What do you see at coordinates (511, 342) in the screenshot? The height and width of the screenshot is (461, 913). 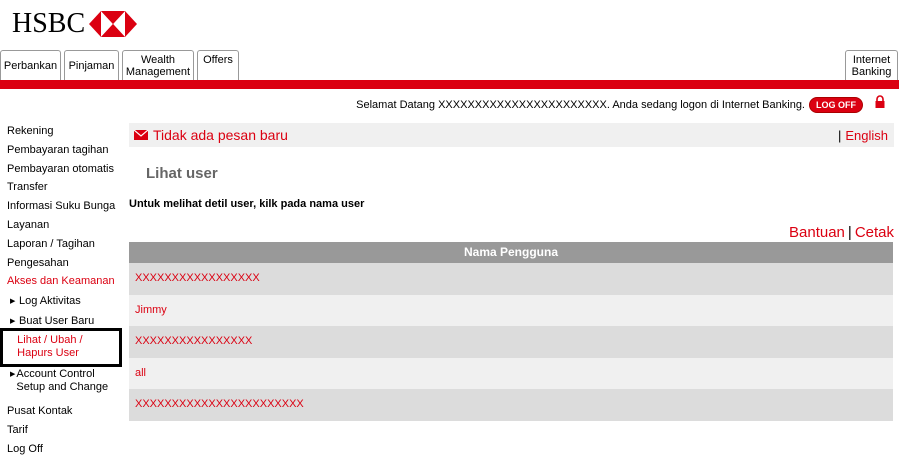 I see `table-row: XXXXXXXXXXXXXXXX` at bounding box center [511, 342].